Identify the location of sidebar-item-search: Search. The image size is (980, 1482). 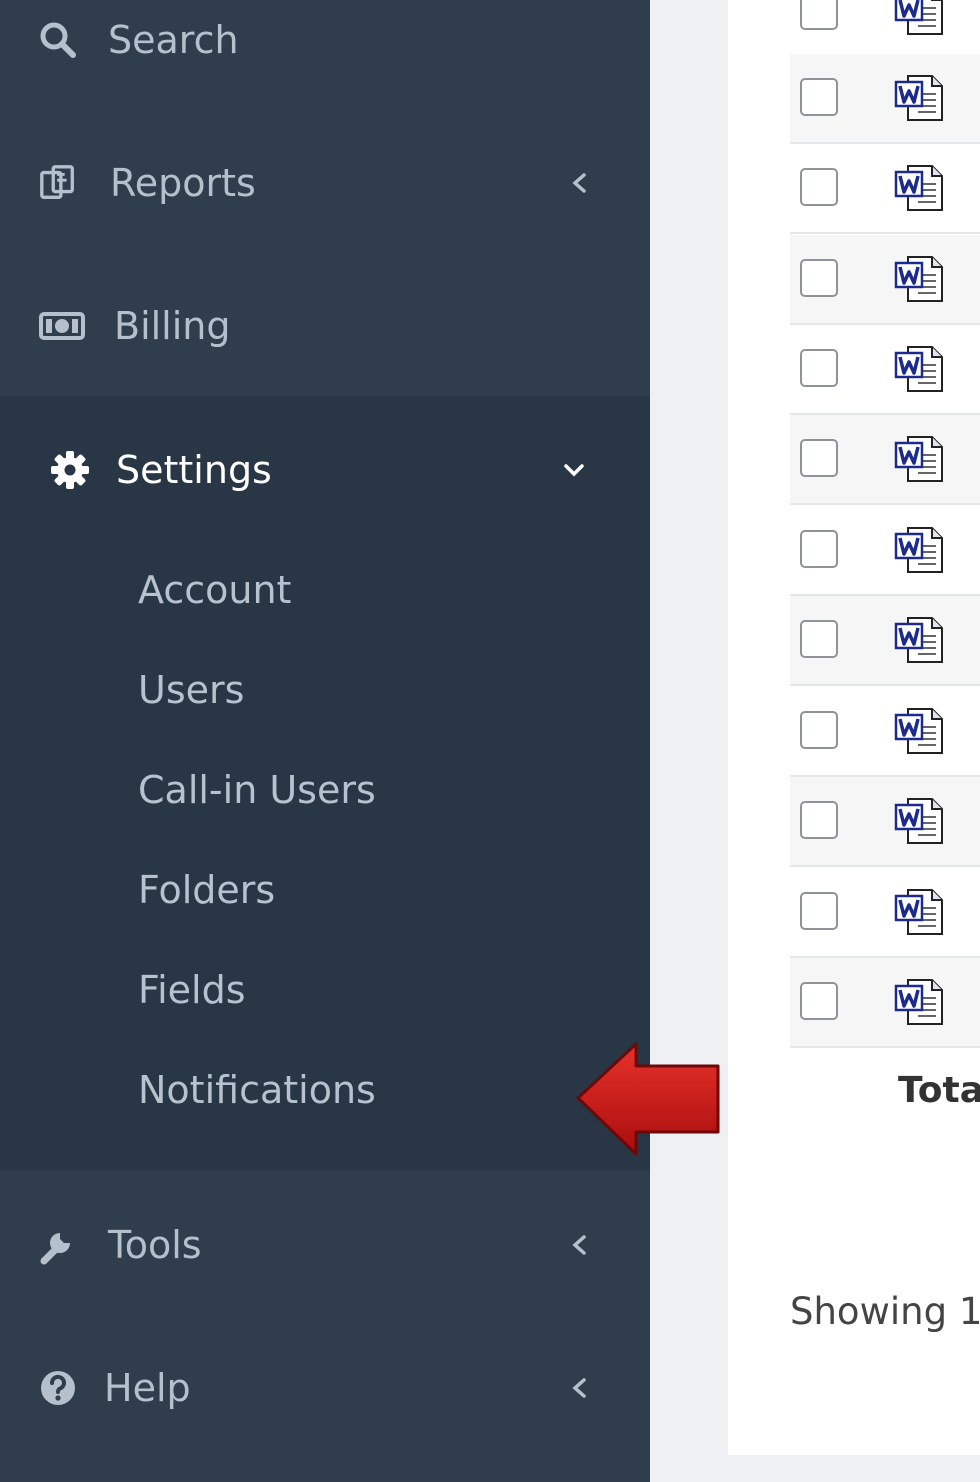
(325, 48).